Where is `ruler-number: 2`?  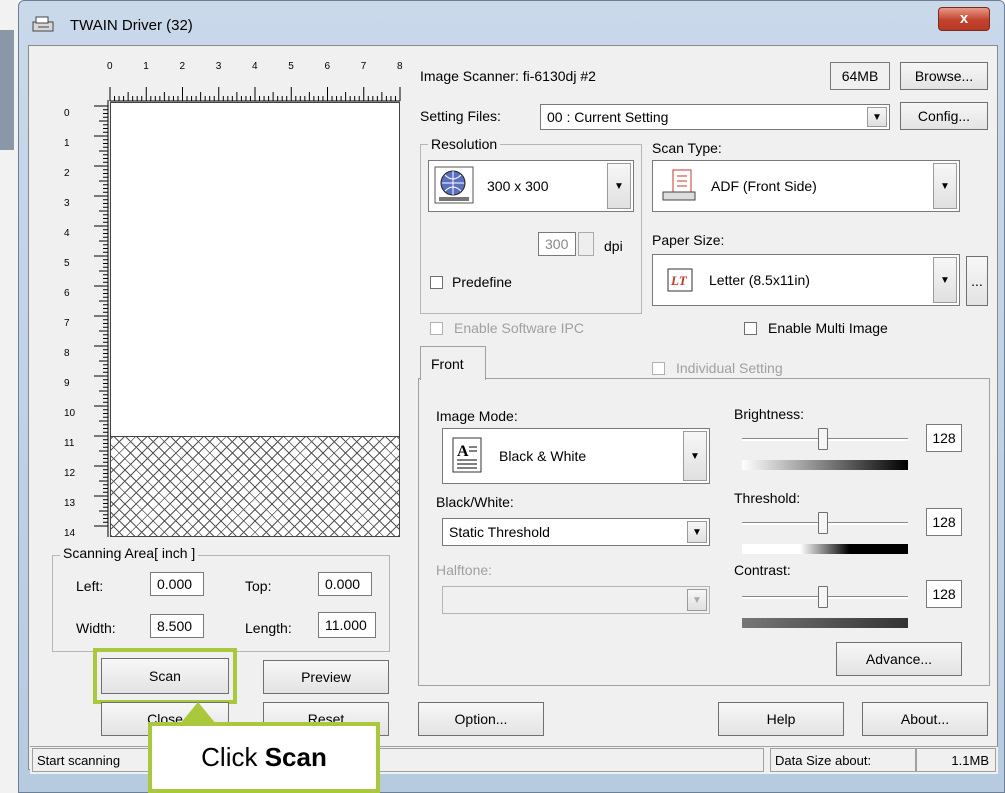
ruler-number: 2 is located at coordinates (183, 66).